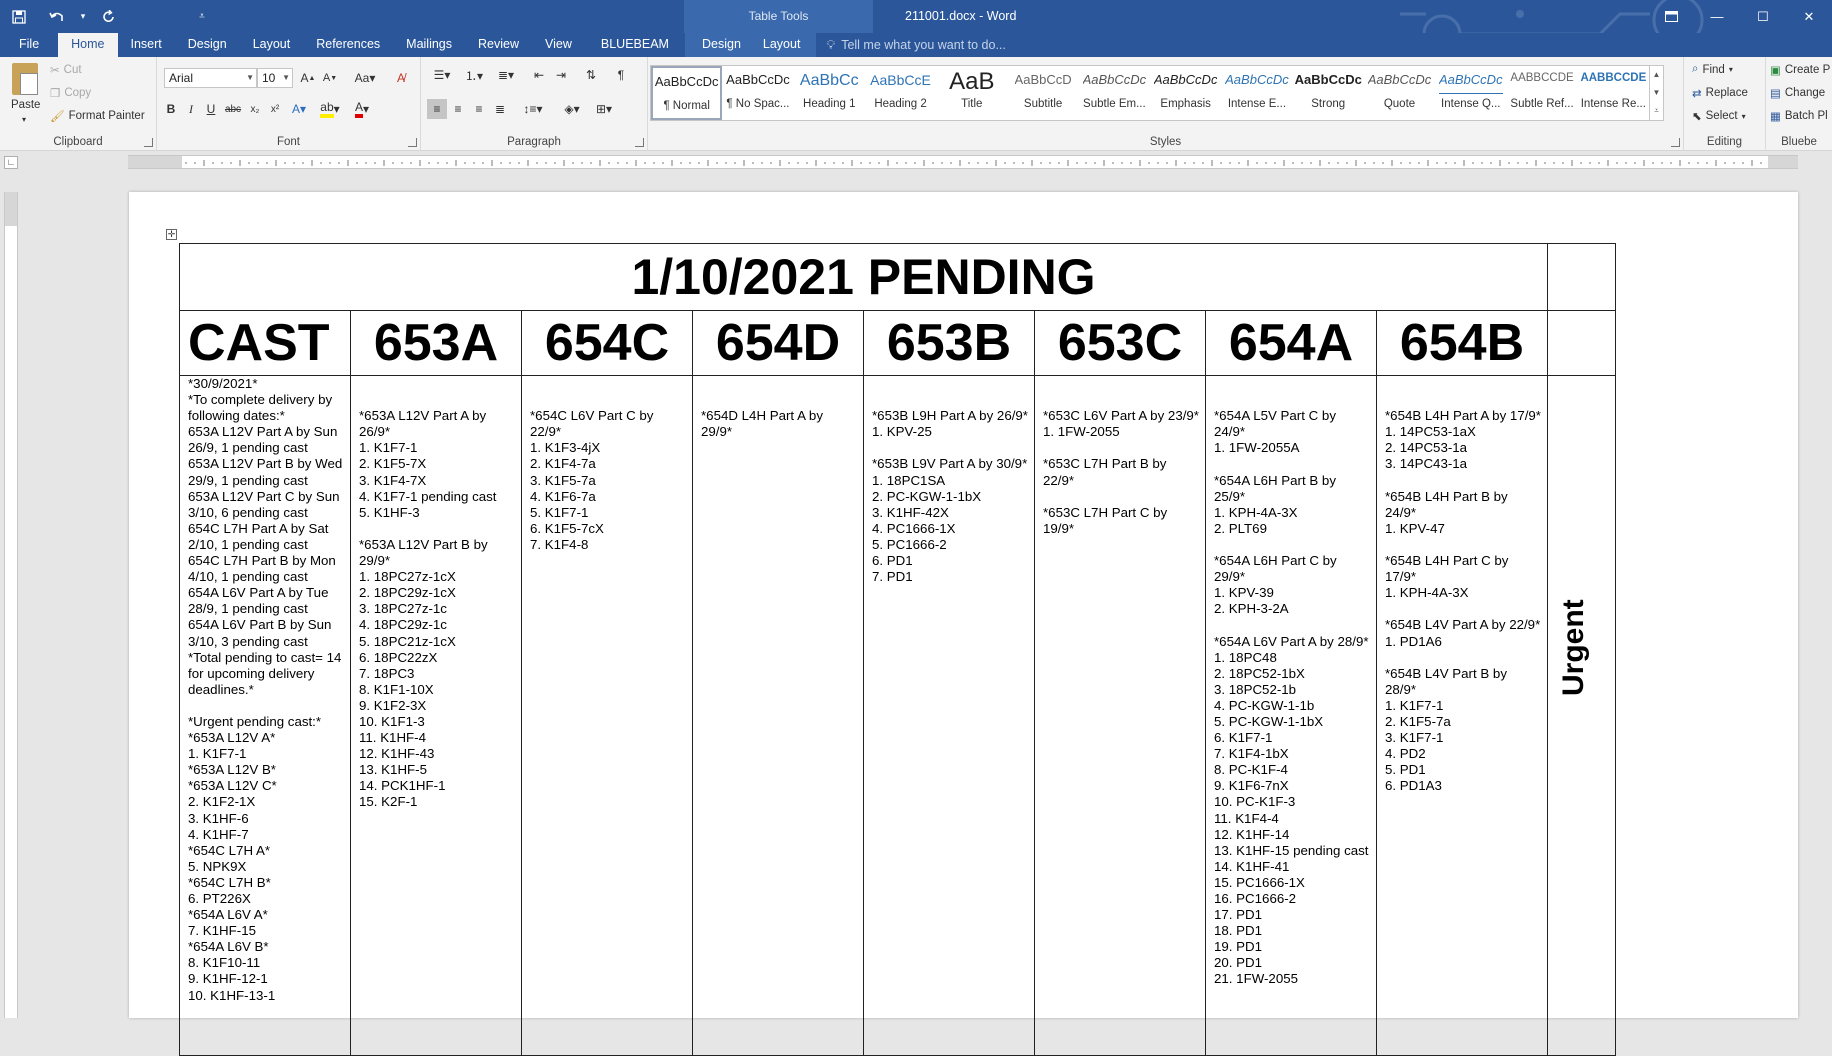 This screenshot has width=1832, height=1056. What do you see at coordinates (57, 16) in the screenshot?
I see `undo-icon` at bounding box center [57, 16].